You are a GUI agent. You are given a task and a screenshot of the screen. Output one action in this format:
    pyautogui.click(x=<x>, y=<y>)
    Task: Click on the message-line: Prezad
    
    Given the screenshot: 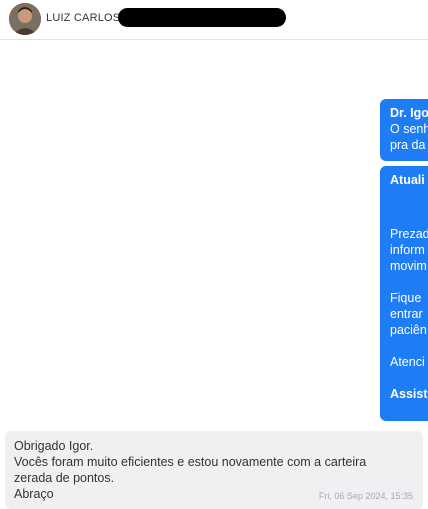 What is the action you would take?
    pyautogui.click(x=409, y=234)
    